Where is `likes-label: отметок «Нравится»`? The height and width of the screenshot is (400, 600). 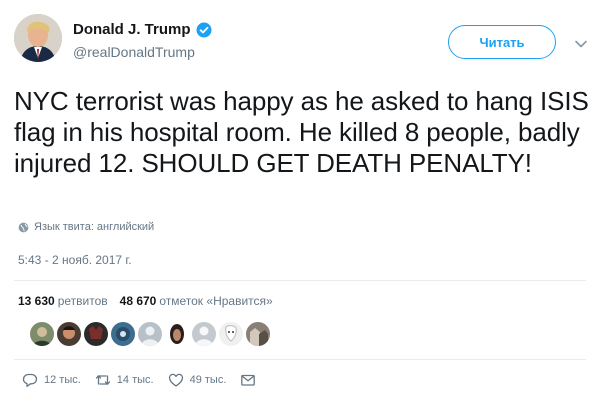
likes-label: отметок «Нравится» is located at coordinates (216, 301).